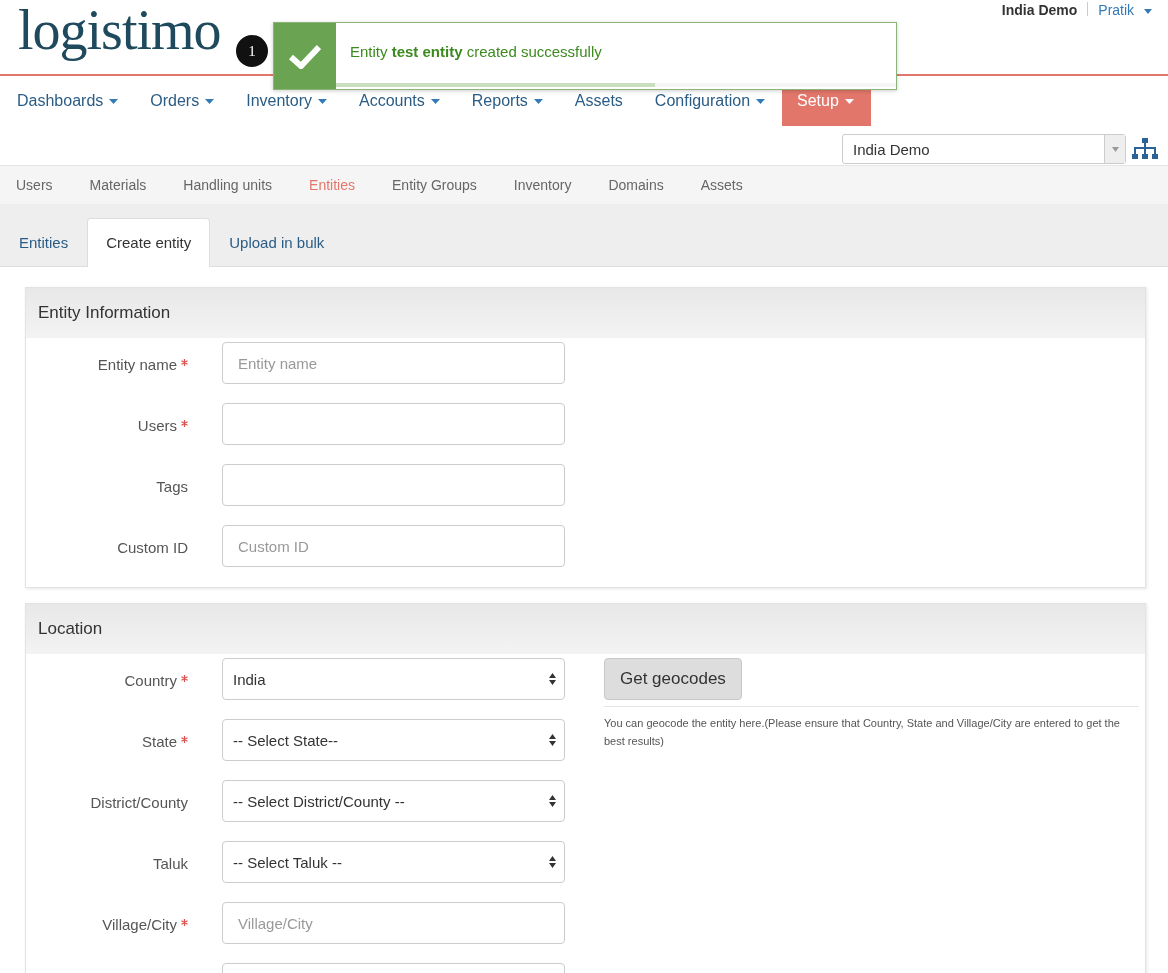 The image size is (1168, 973). I want to click on select-field: -- Select District/County --, so click(393, 801).